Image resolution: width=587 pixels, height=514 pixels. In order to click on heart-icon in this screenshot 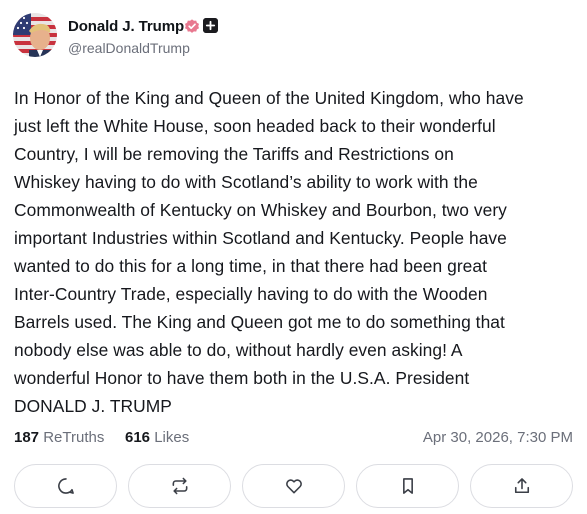, I will do `click(293, 486)`.